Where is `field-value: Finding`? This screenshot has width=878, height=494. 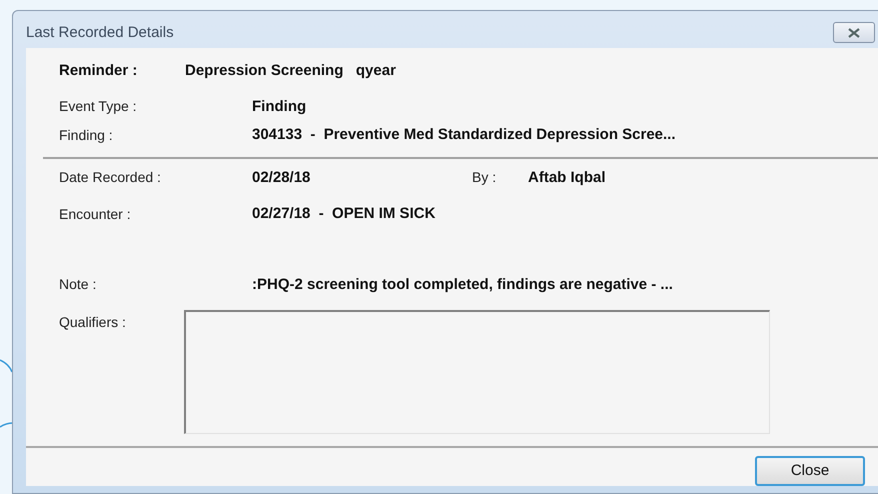
field-value: Finding is located at coordinates (279, 106).